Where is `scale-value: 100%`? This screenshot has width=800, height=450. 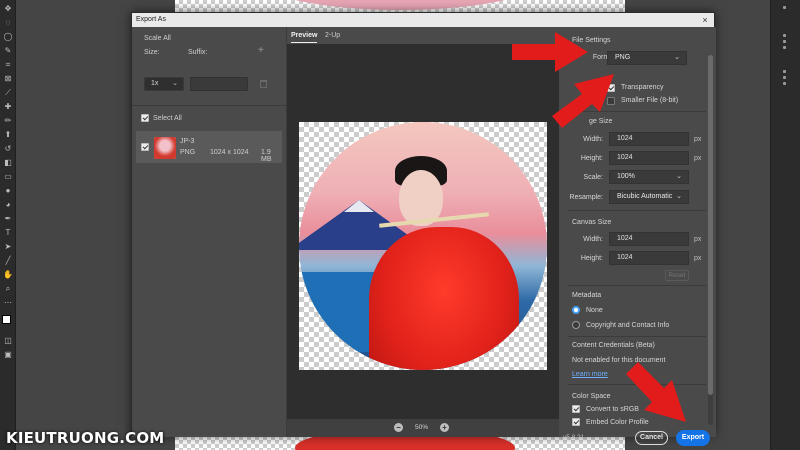 scale-value: 100% is located at coordinates (626, 176).